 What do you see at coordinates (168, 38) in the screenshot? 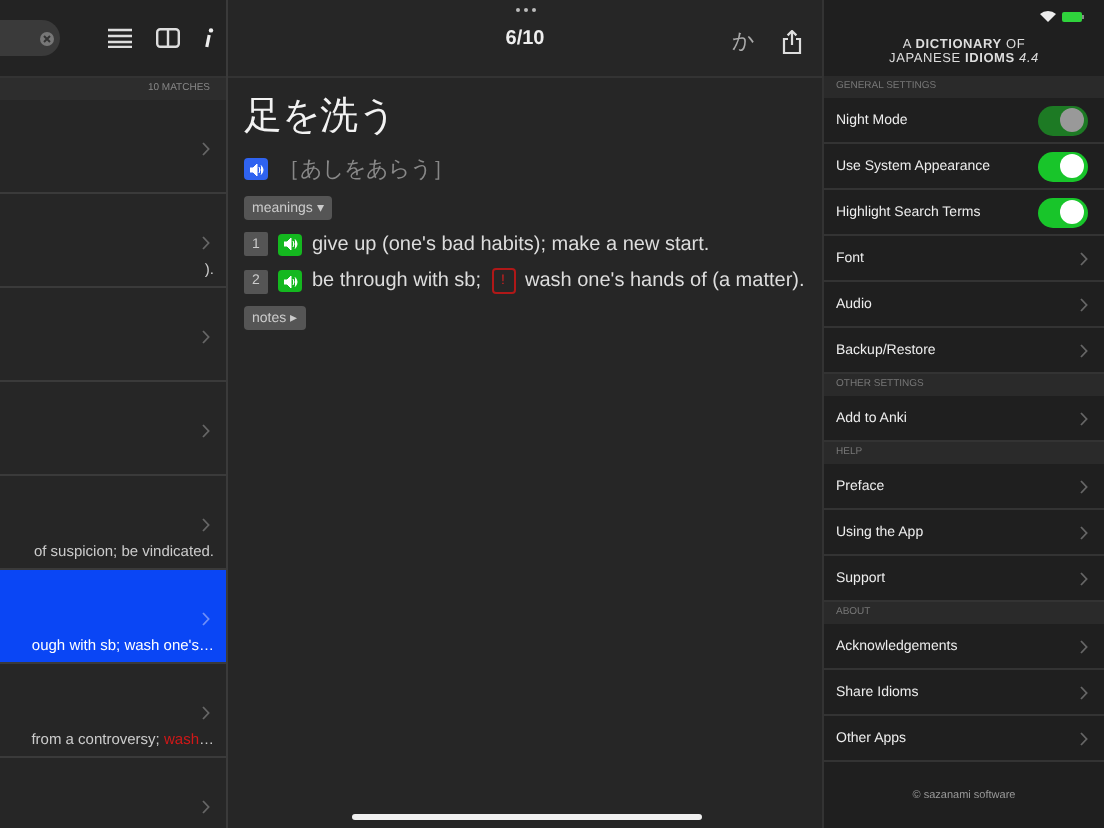
I see `book-icon` at bounding box center [168, 38].